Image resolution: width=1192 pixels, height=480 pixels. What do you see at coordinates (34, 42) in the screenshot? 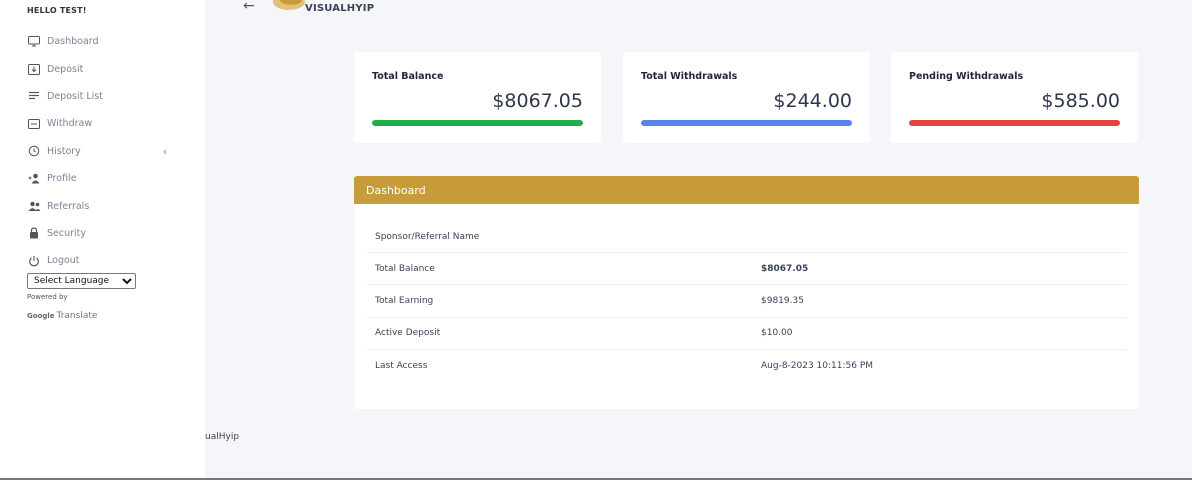
I see `monitor-icon` at bounding box center [34, 42].